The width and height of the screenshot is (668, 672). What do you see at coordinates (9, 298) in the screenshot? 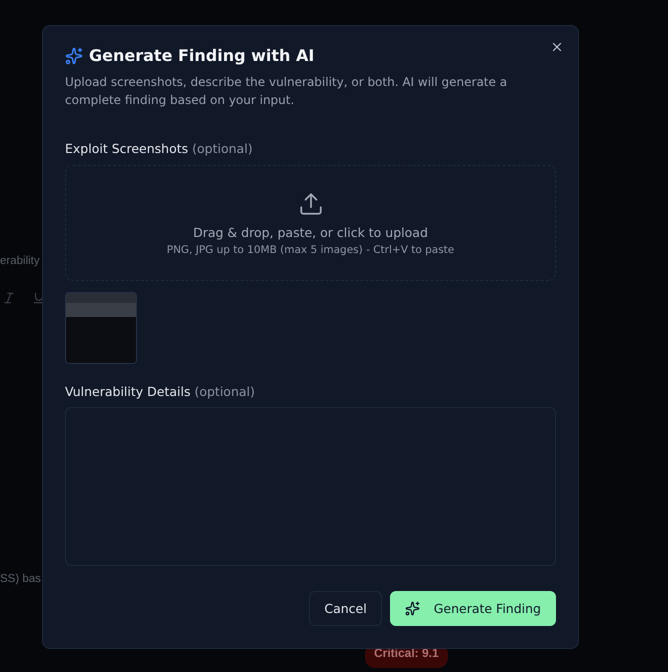
I see `italic-icon` at bounding box center [9, 298].